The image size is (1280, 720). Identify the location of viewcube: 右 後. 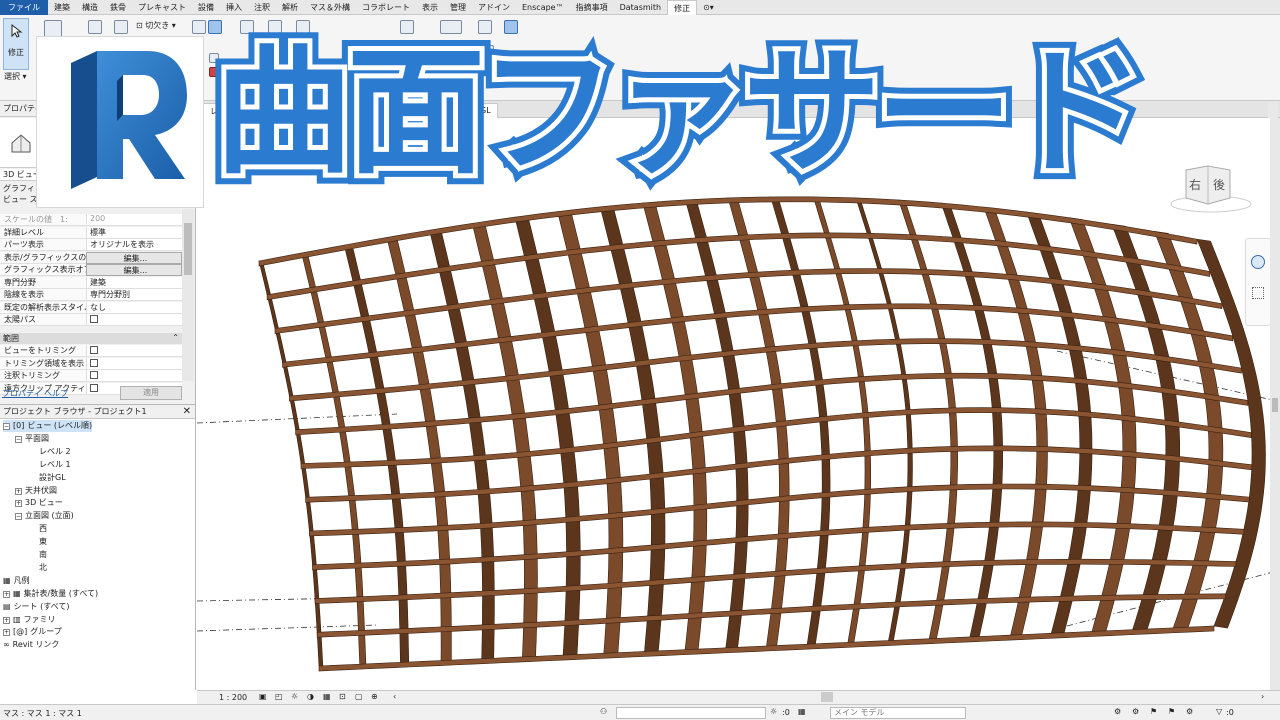
(1211, 190).